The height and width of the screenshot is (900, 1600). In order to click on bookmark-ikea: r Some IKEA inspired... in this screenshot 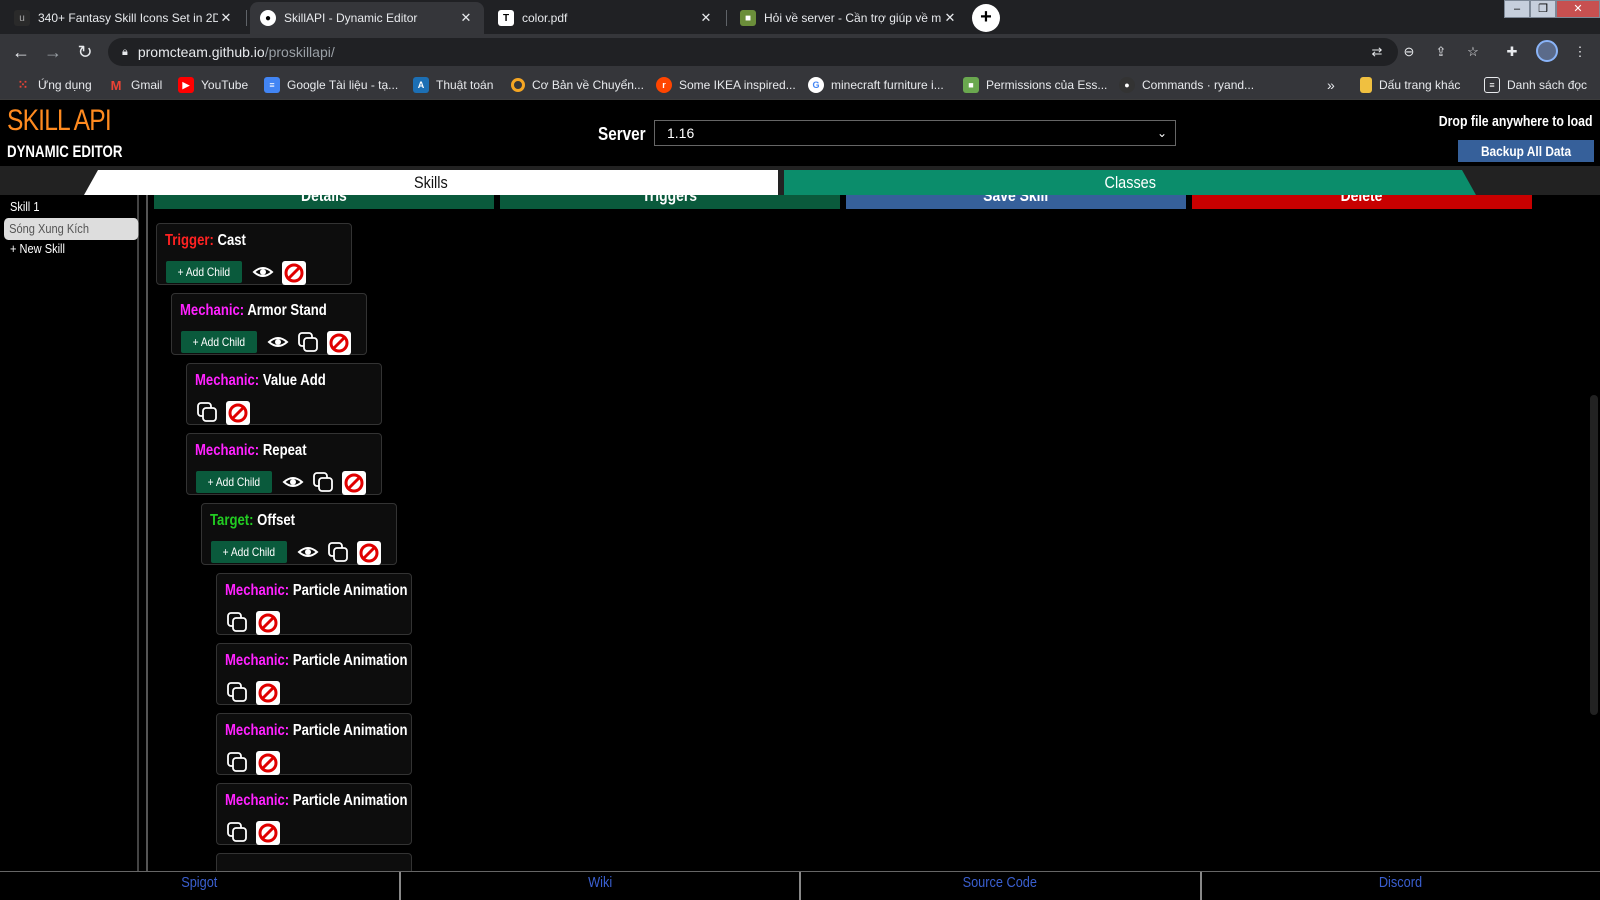, I will do `click(726, 85)`.